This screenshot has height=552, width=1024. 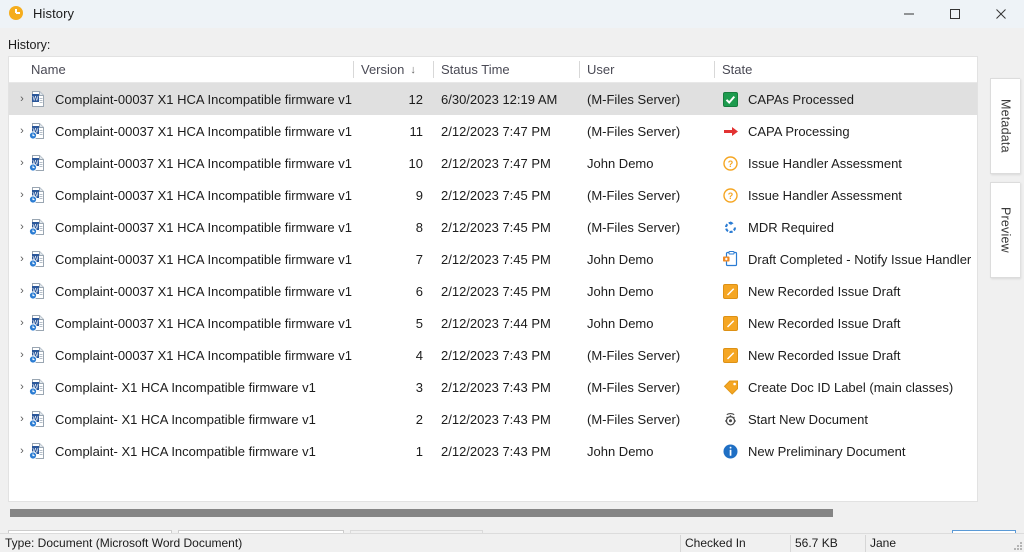 I want to click on grid-header-row: Name Version ↓ Status Time User State, so click(x=493, y=70).